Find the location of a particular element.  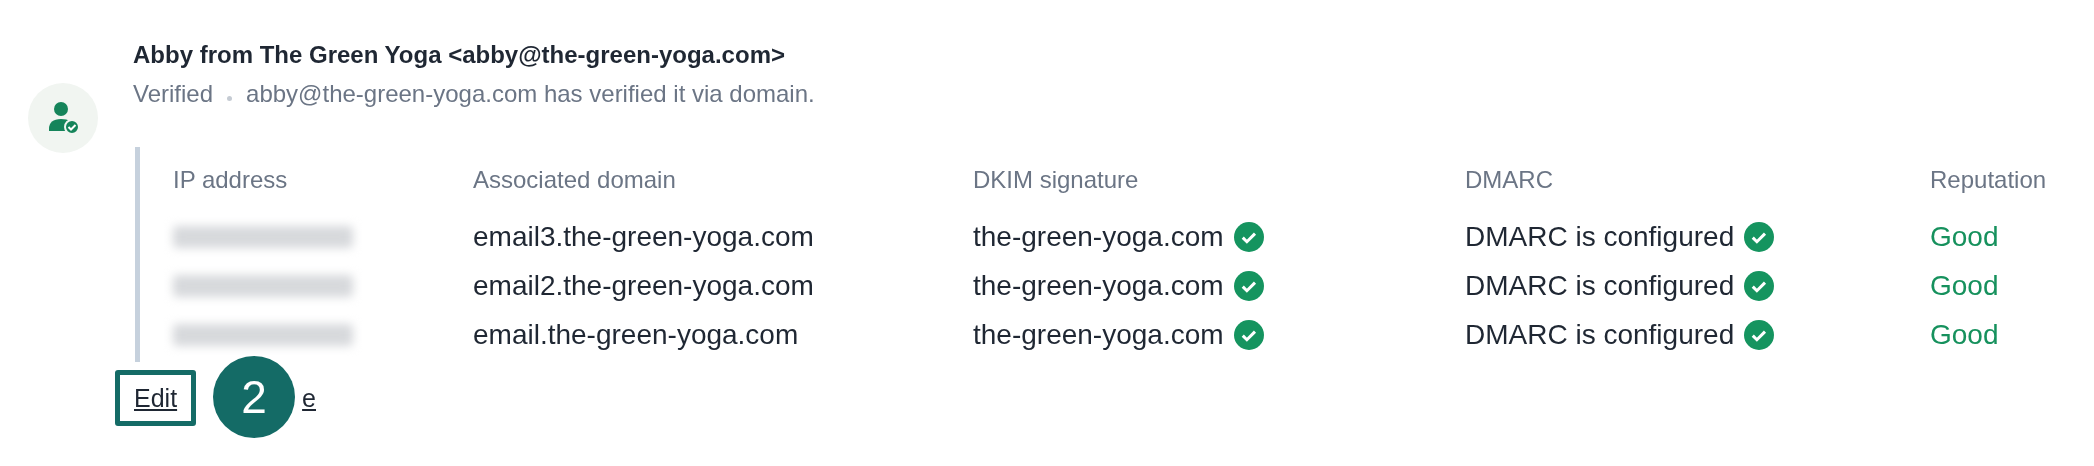

domain-cell: email2.the-green-yoga.com is located at coordinates (643, 286).